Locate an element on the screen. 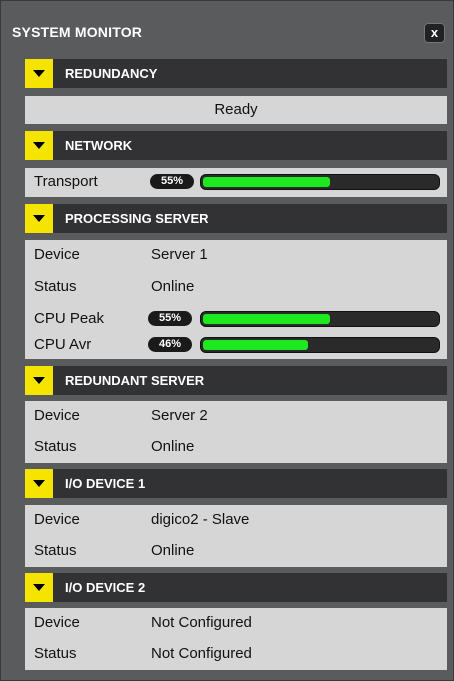 This screenshot has height=681, width=454. transport-meter-fill is located at coordinates (266, 182).